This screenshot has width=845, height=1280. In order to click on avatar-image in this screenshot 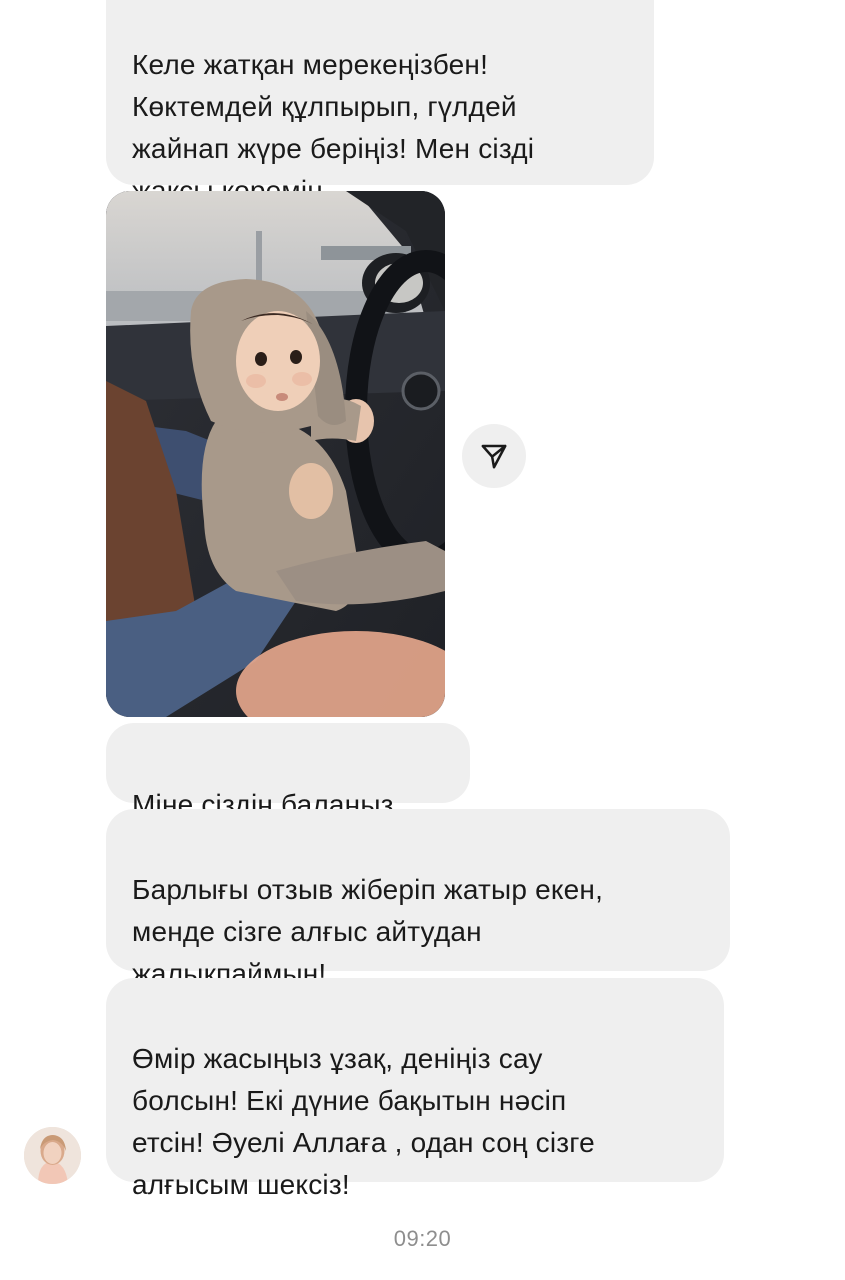, I will do `click(52, 1155)`.